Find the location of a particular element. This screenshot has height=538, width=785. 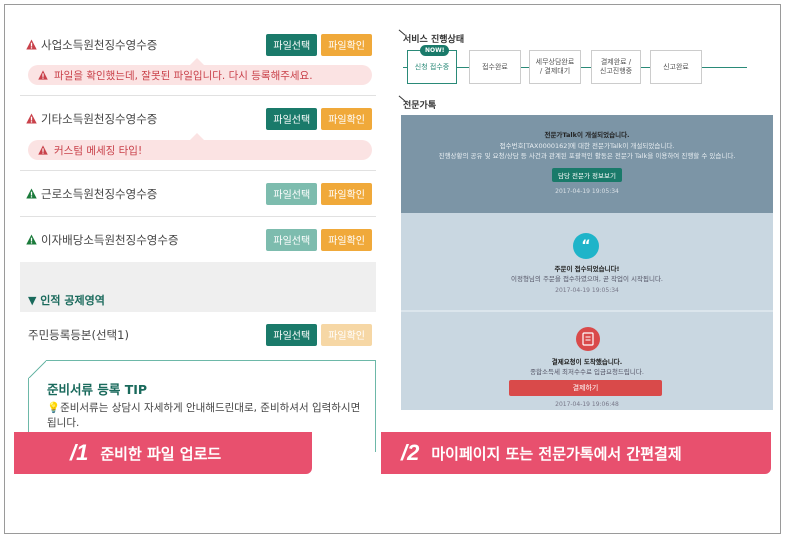

error-text: 파일을 확인했는데, 잘못된 파일입니다. 다시 등록해주세요. is located at coordinates (183, 75).